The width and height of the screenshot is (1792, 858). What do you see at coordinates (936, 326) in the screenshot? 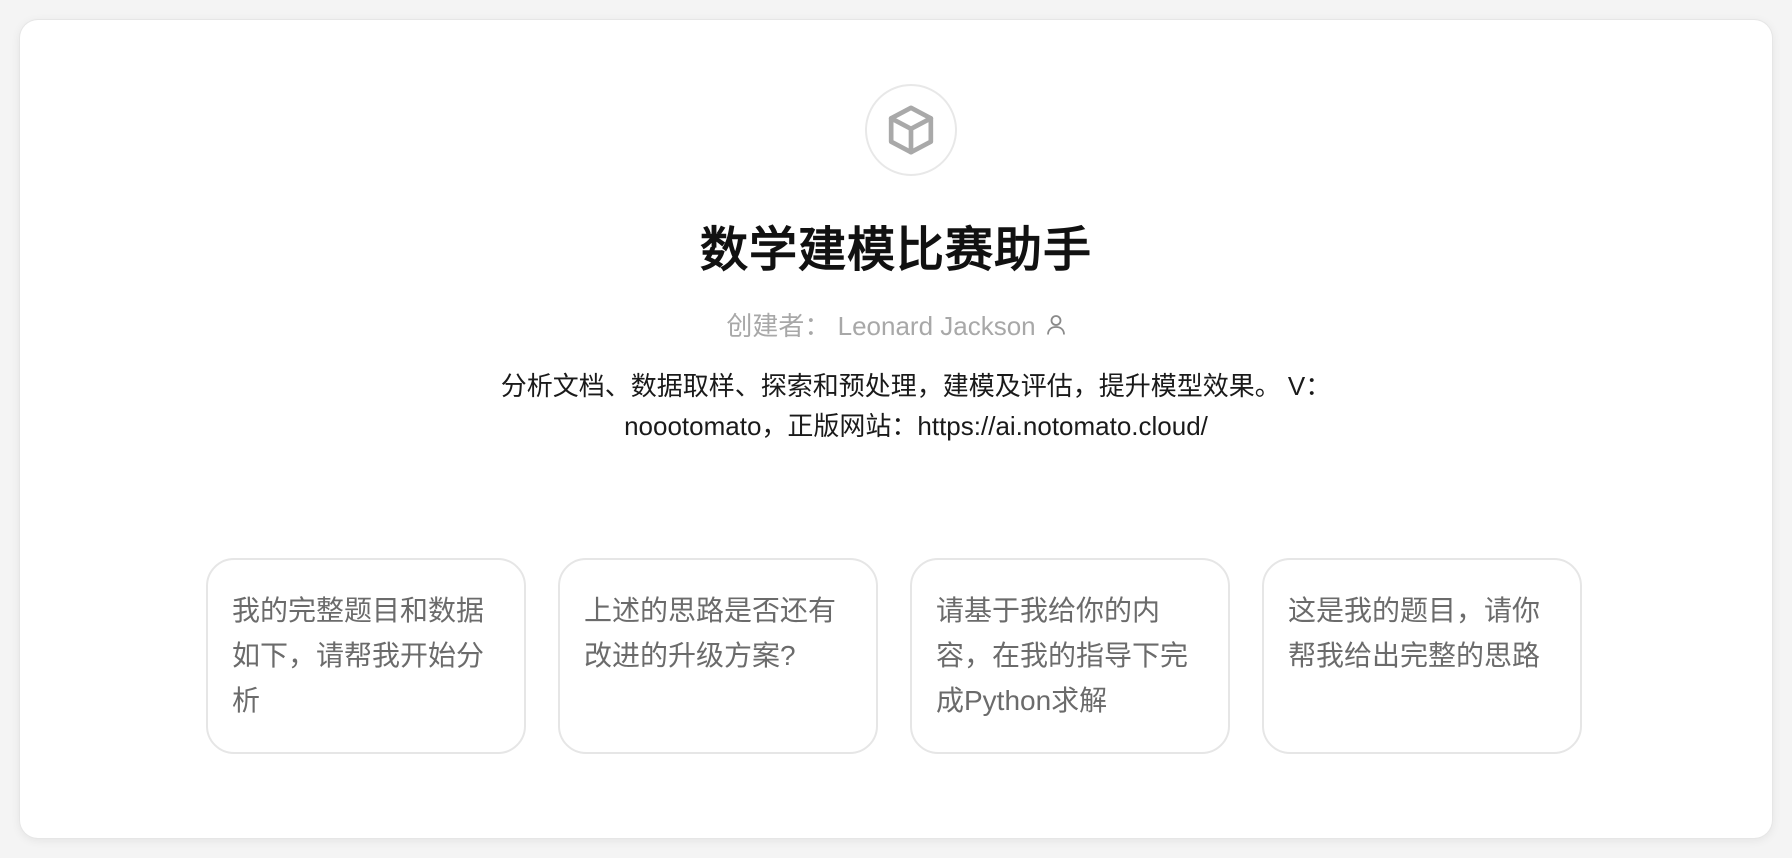
I see `creator-name: Leonard Jackson` at bounding box center [936, 326].